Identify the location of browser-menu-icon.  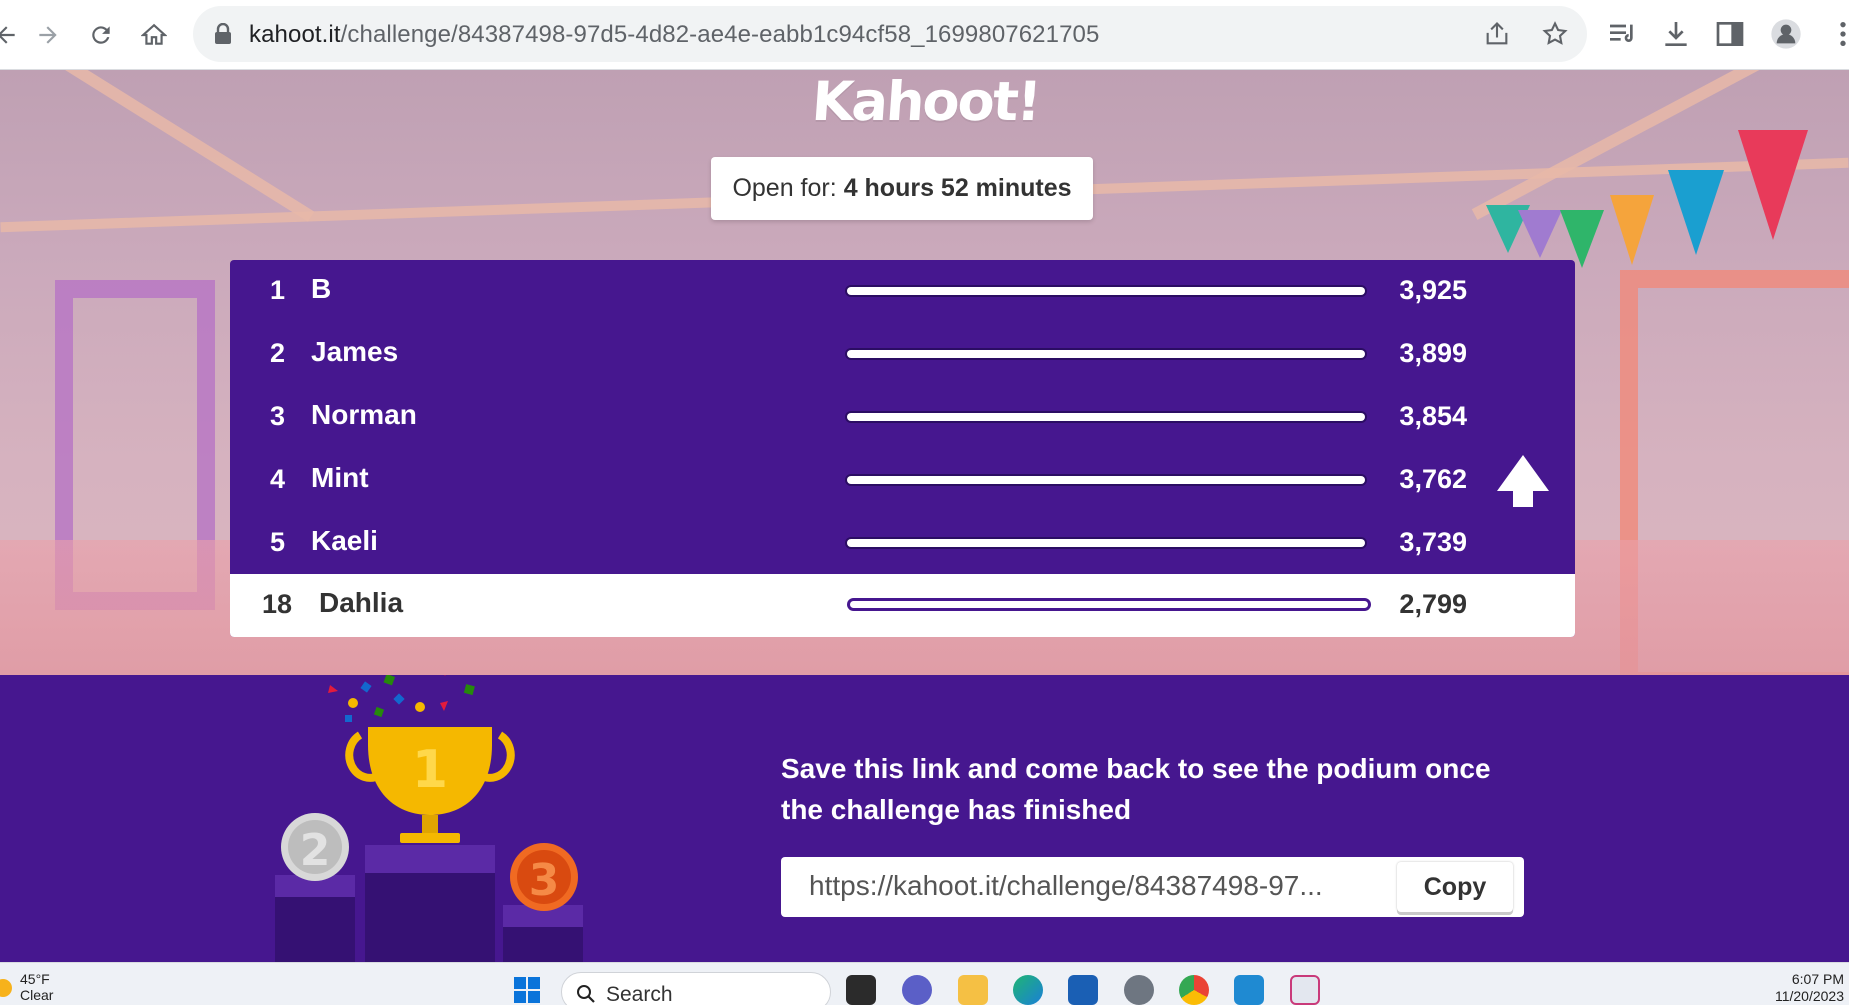
(1838, 34).